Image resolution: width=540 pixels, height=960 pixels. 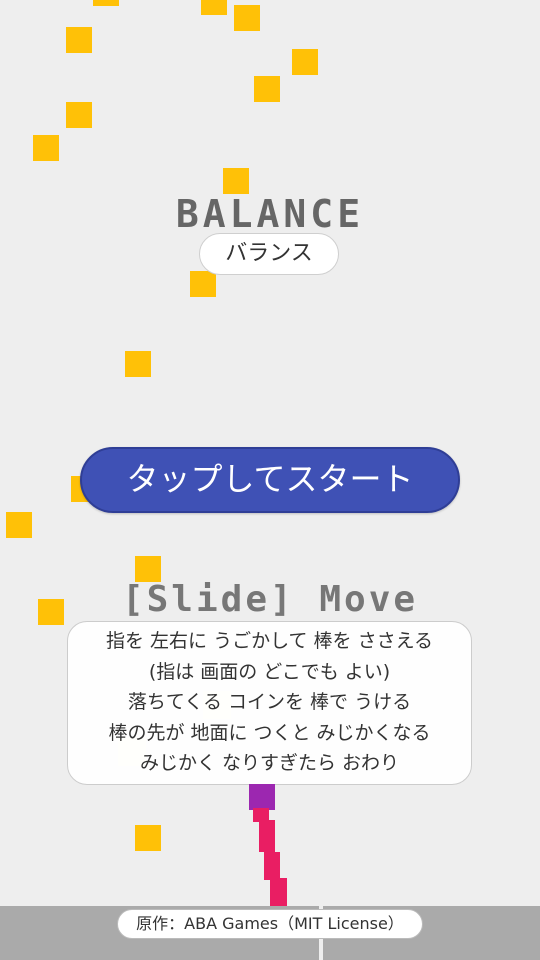 What do you see at coordinates (269, 641) in the screenshot?
I see `instruction-line: 指を 左右に うごかして 棒を ささえる` at bounding box center [269, 641].